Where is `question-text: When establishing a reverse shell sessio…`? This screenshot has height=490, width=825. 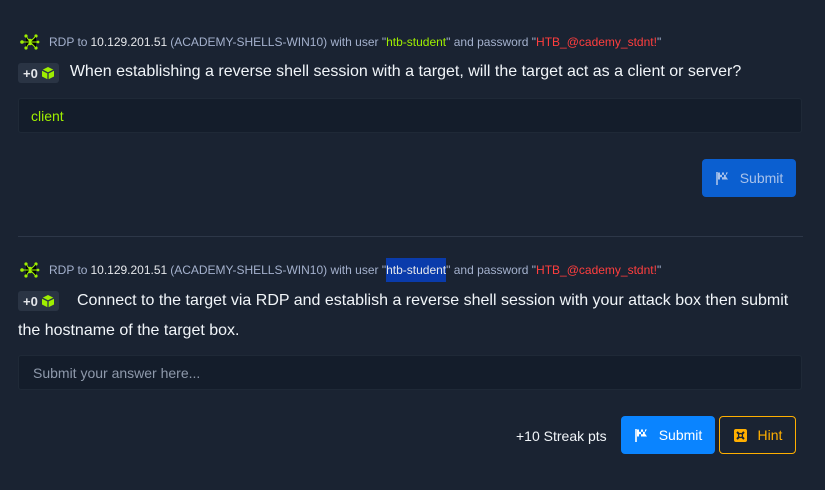 question-text: When establishing a reverse shell sessio… is located at coordinates (405, 71).